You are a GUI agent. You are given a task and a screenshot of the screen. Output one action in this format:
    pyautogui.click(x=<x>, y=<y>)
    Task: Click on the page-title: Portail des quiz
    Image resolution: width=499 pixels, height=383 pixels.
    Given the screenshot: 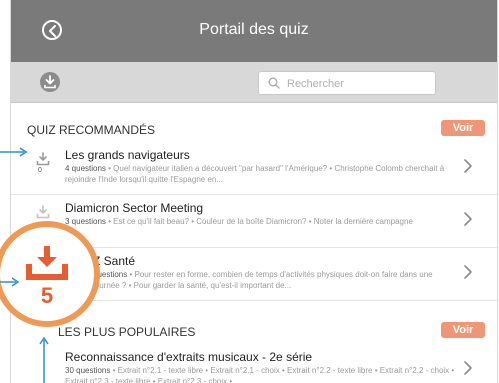 What is the action you would take?
    pyautogui.click(x=254, y=29)
    